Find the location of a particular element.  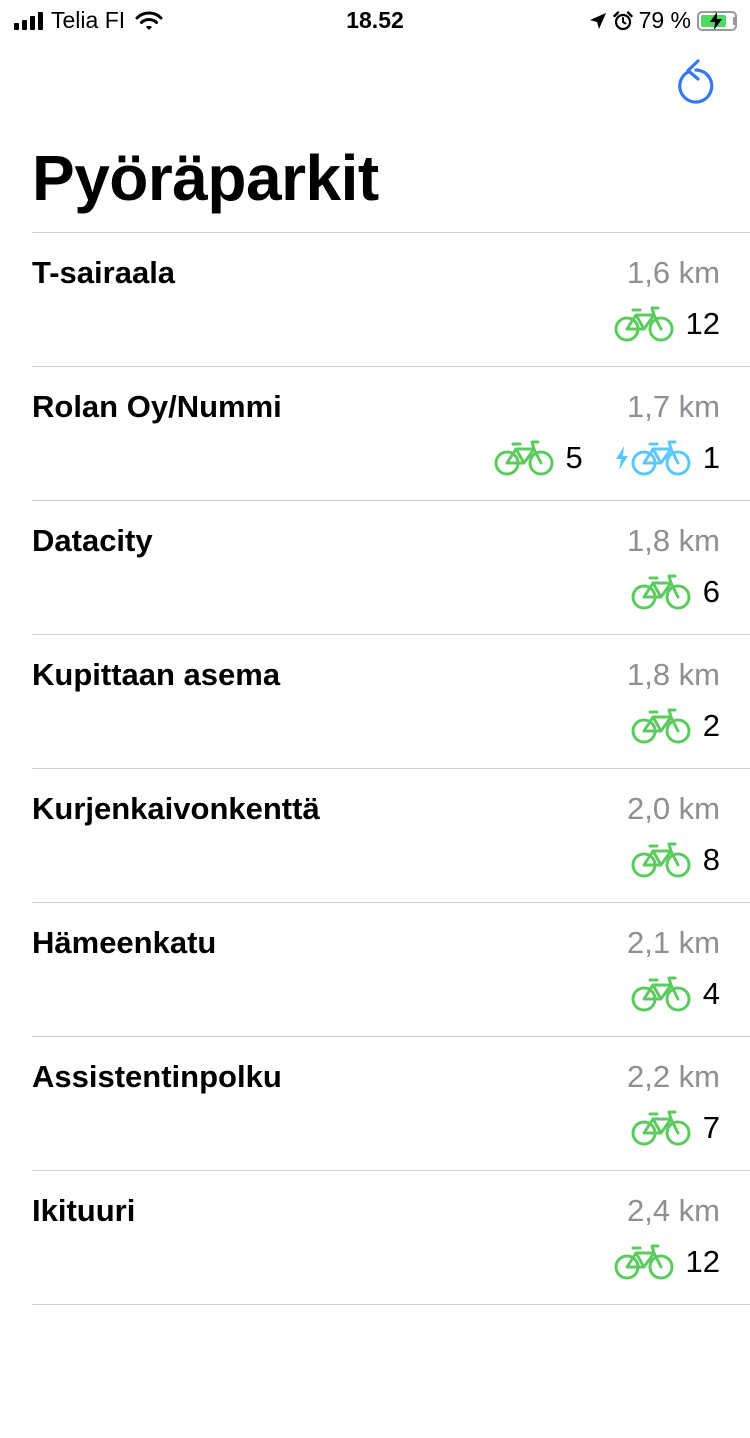

station-name: Kupittaan asema is located at coordinates (156, 674).